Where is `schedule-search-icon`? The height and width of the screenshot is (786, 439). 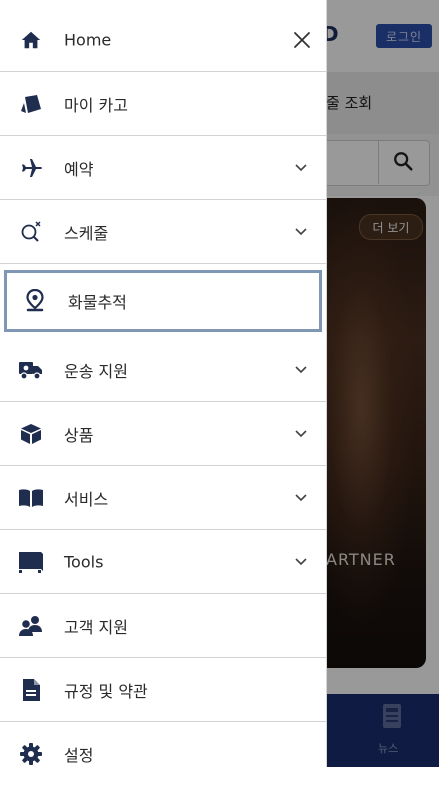 schedule-search-icon is located at coordinates (31, 232).